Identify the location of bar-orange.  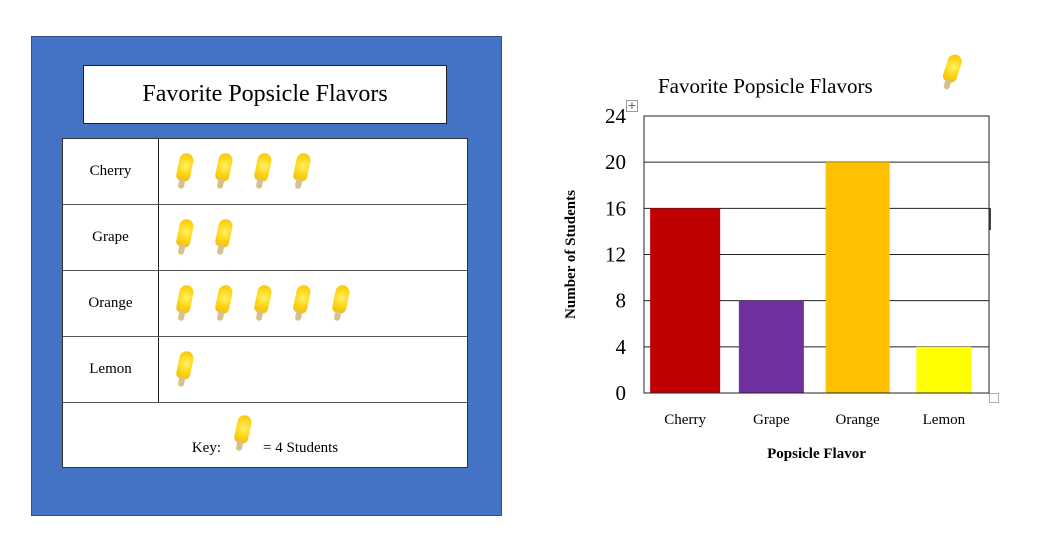
(857, 277).